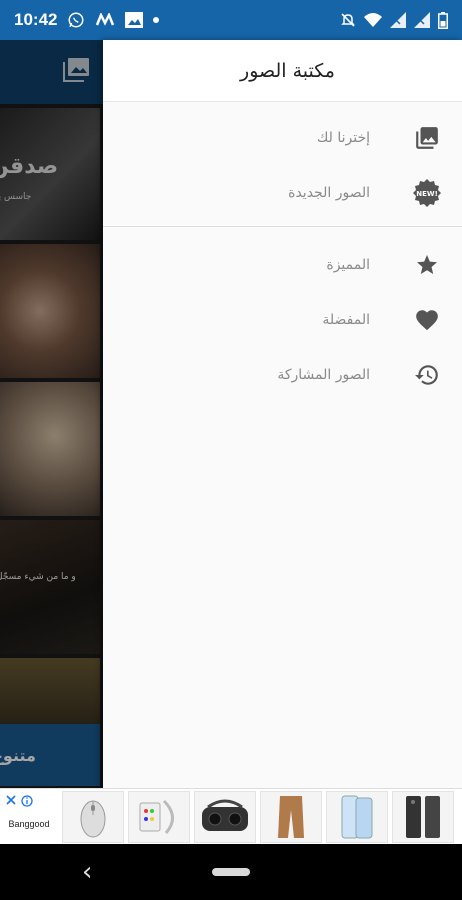 The image size is (462, 900). What do you see at coordinates (29, 817) in the screenshot?
I see `ad-brand: Banggood` at bounding box center [29, 817].